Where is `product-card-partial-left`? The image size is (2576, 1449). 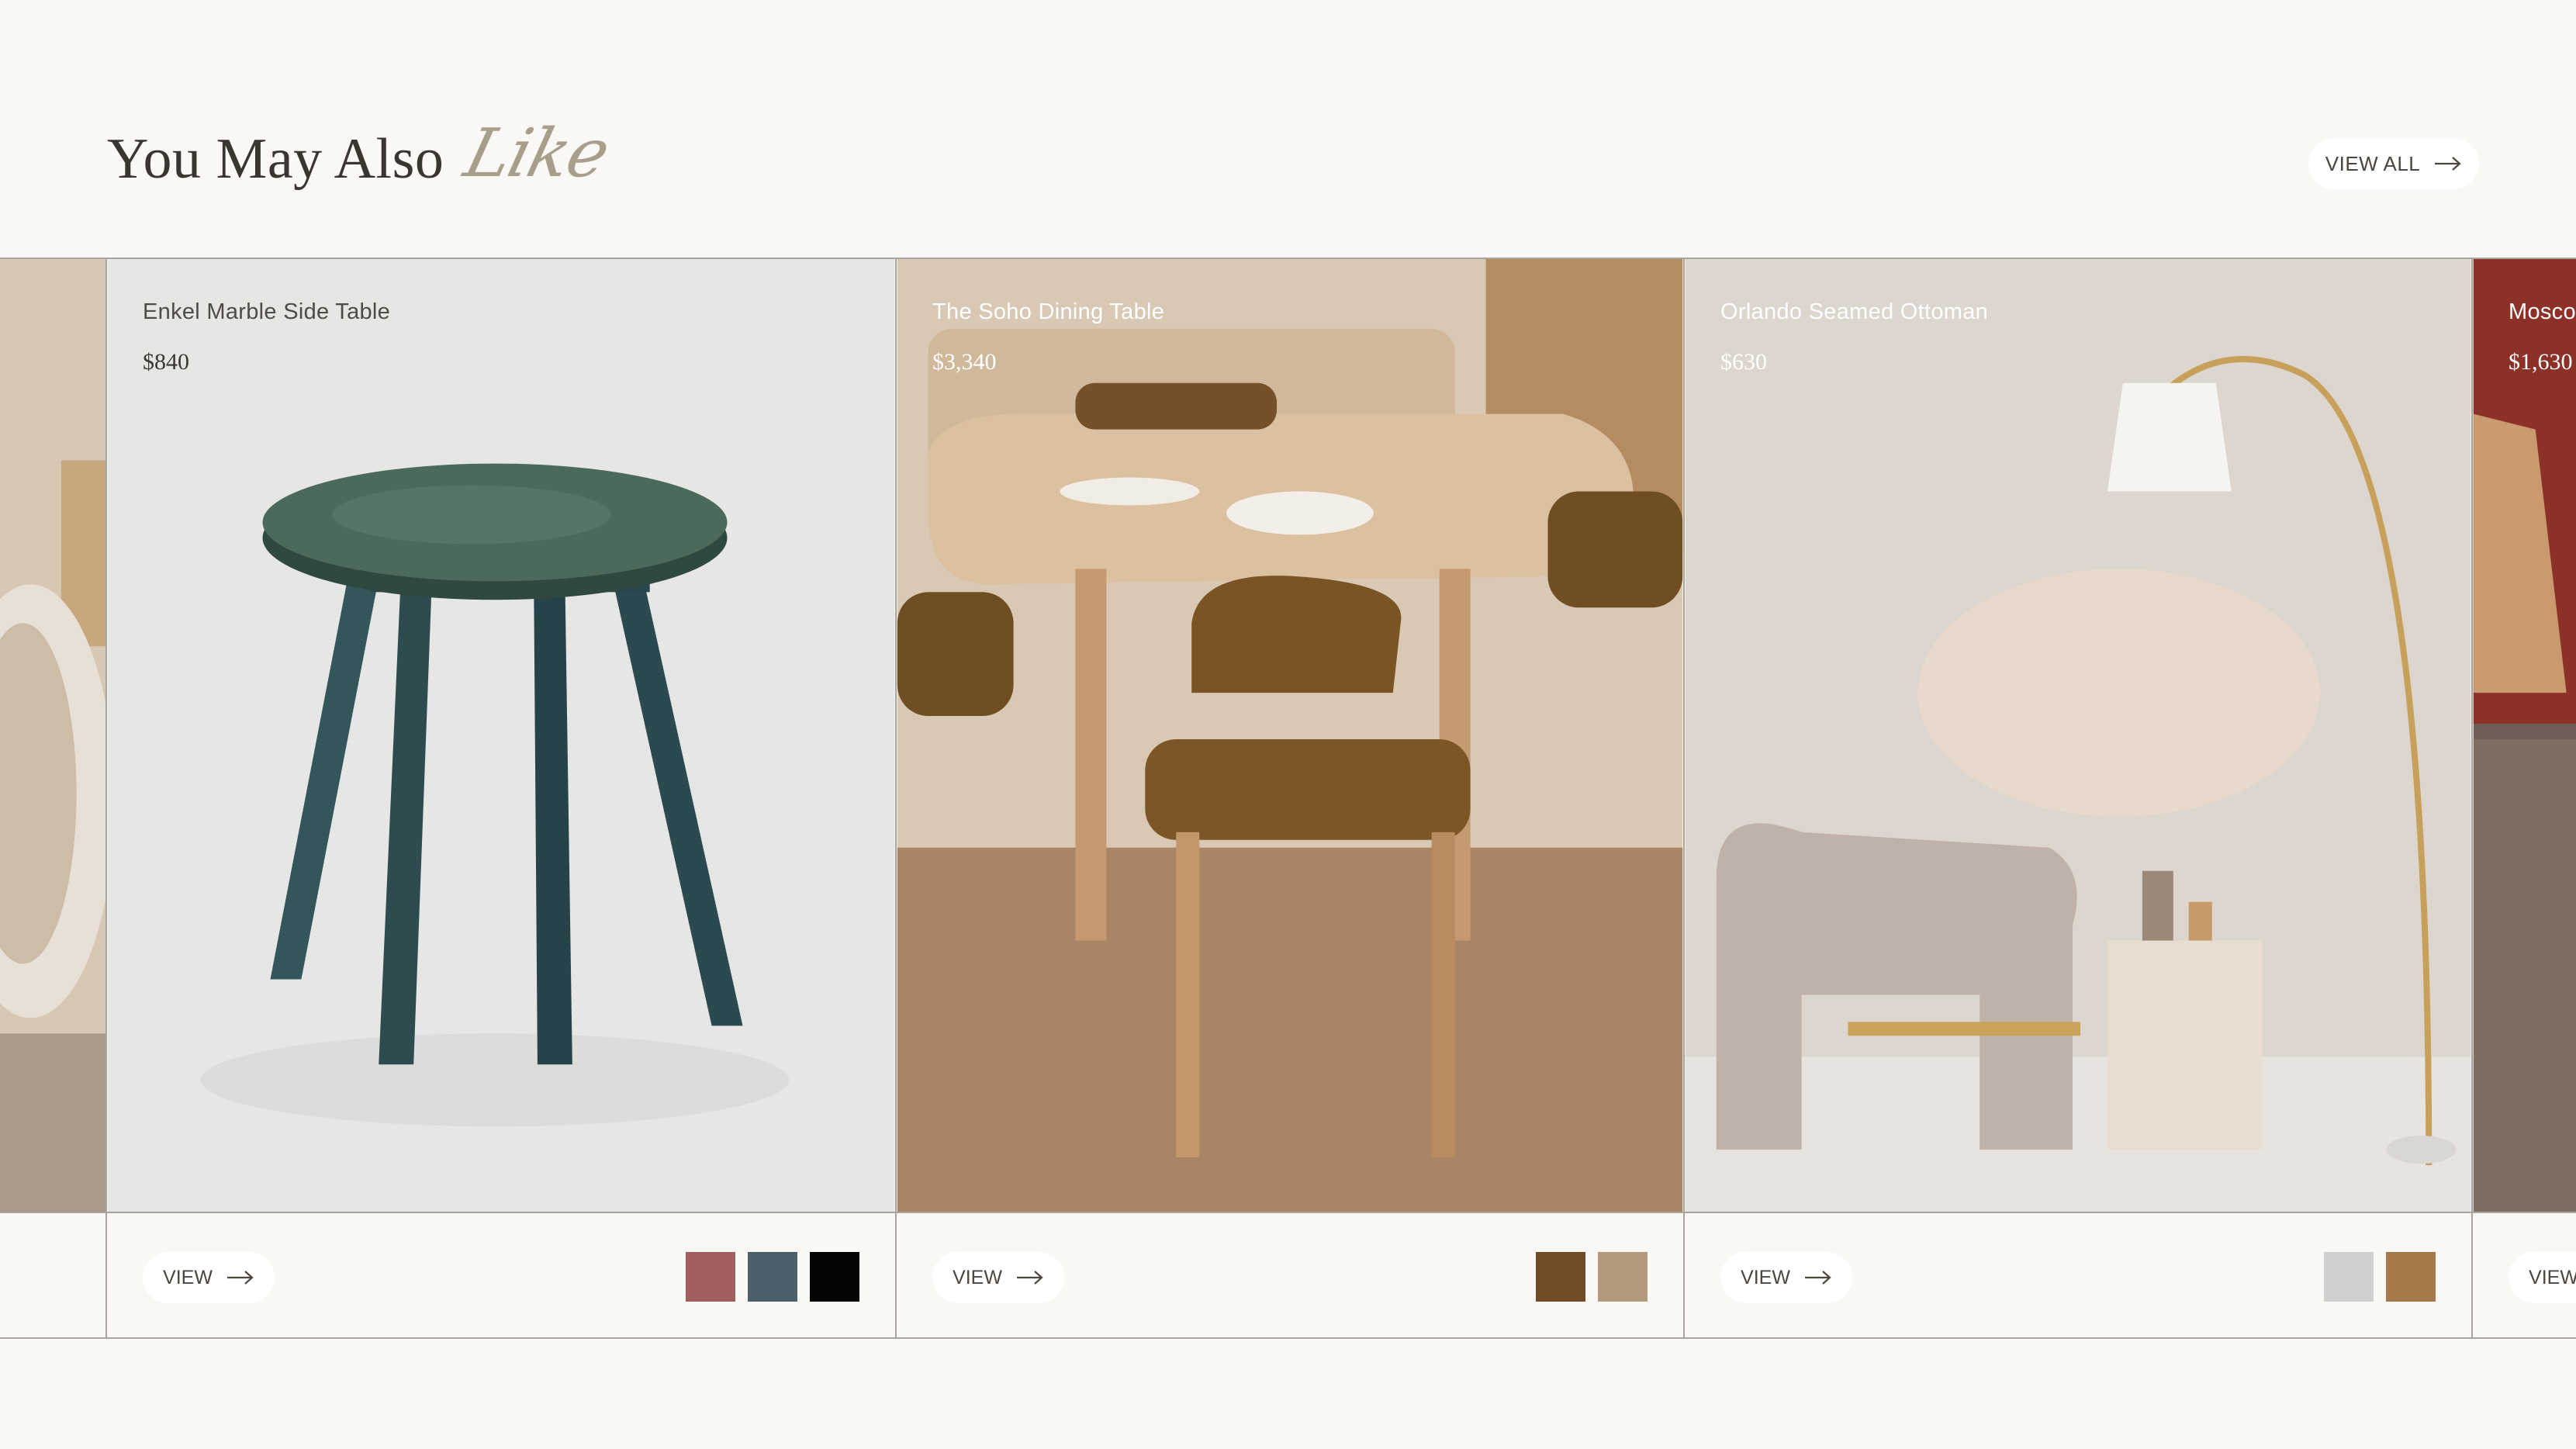 product-card-partial-left is located at coordinates (52, 798).